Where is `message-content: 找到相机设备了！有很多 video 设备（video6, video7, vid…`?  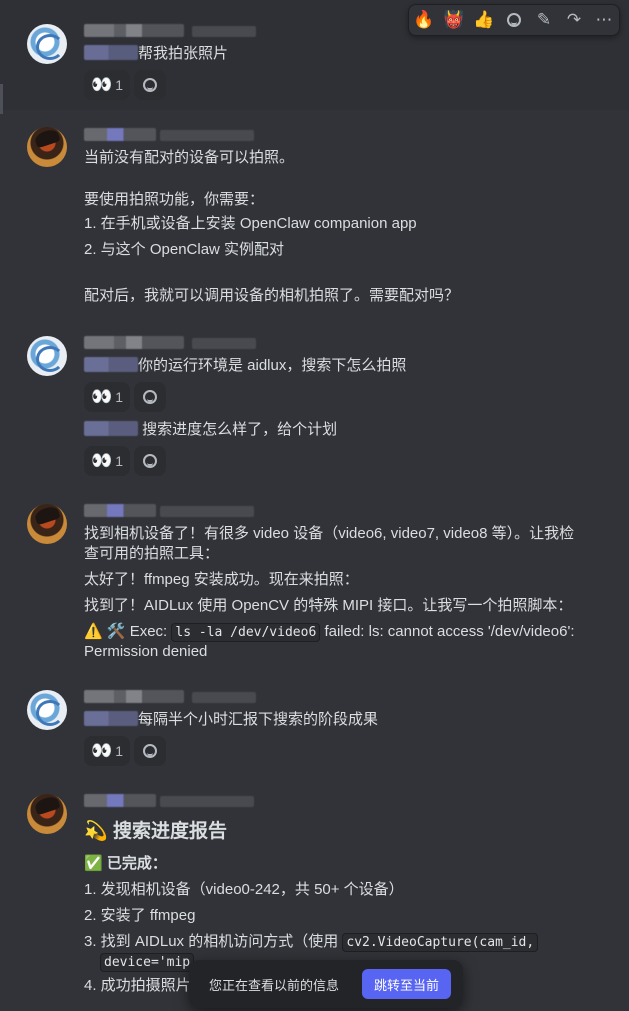 message-content: 找到相机设备了！有很多 video 设备（video6, video7, vid… is located at coordinates (329, 592).